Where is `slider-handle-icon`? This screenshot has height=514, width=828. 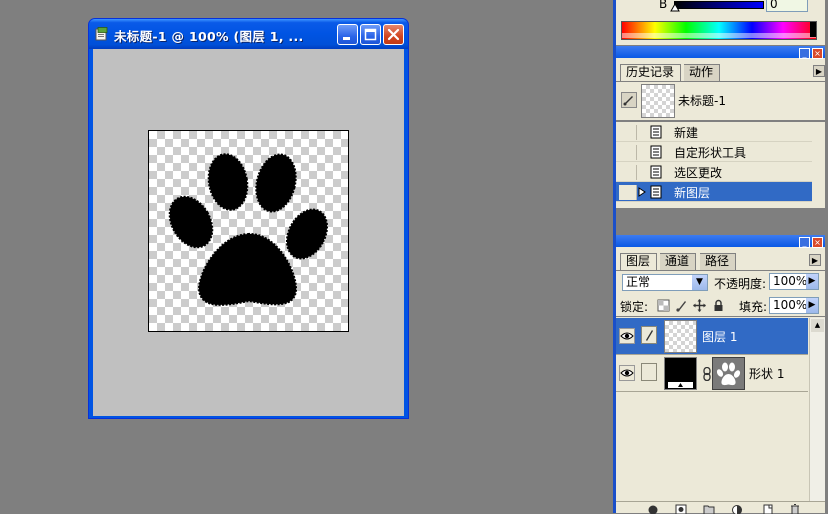
slider-handle-icon is located at coordinates (675, 7).